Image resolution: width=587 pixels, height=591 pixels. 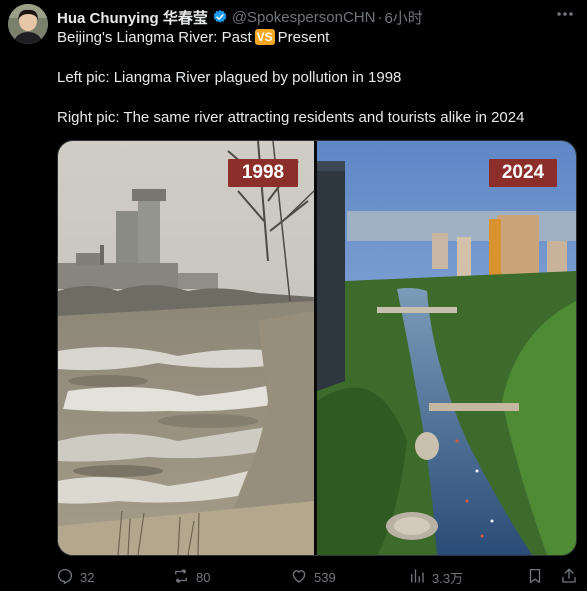 I want to click on share-icon, so click(x=569, y=577).